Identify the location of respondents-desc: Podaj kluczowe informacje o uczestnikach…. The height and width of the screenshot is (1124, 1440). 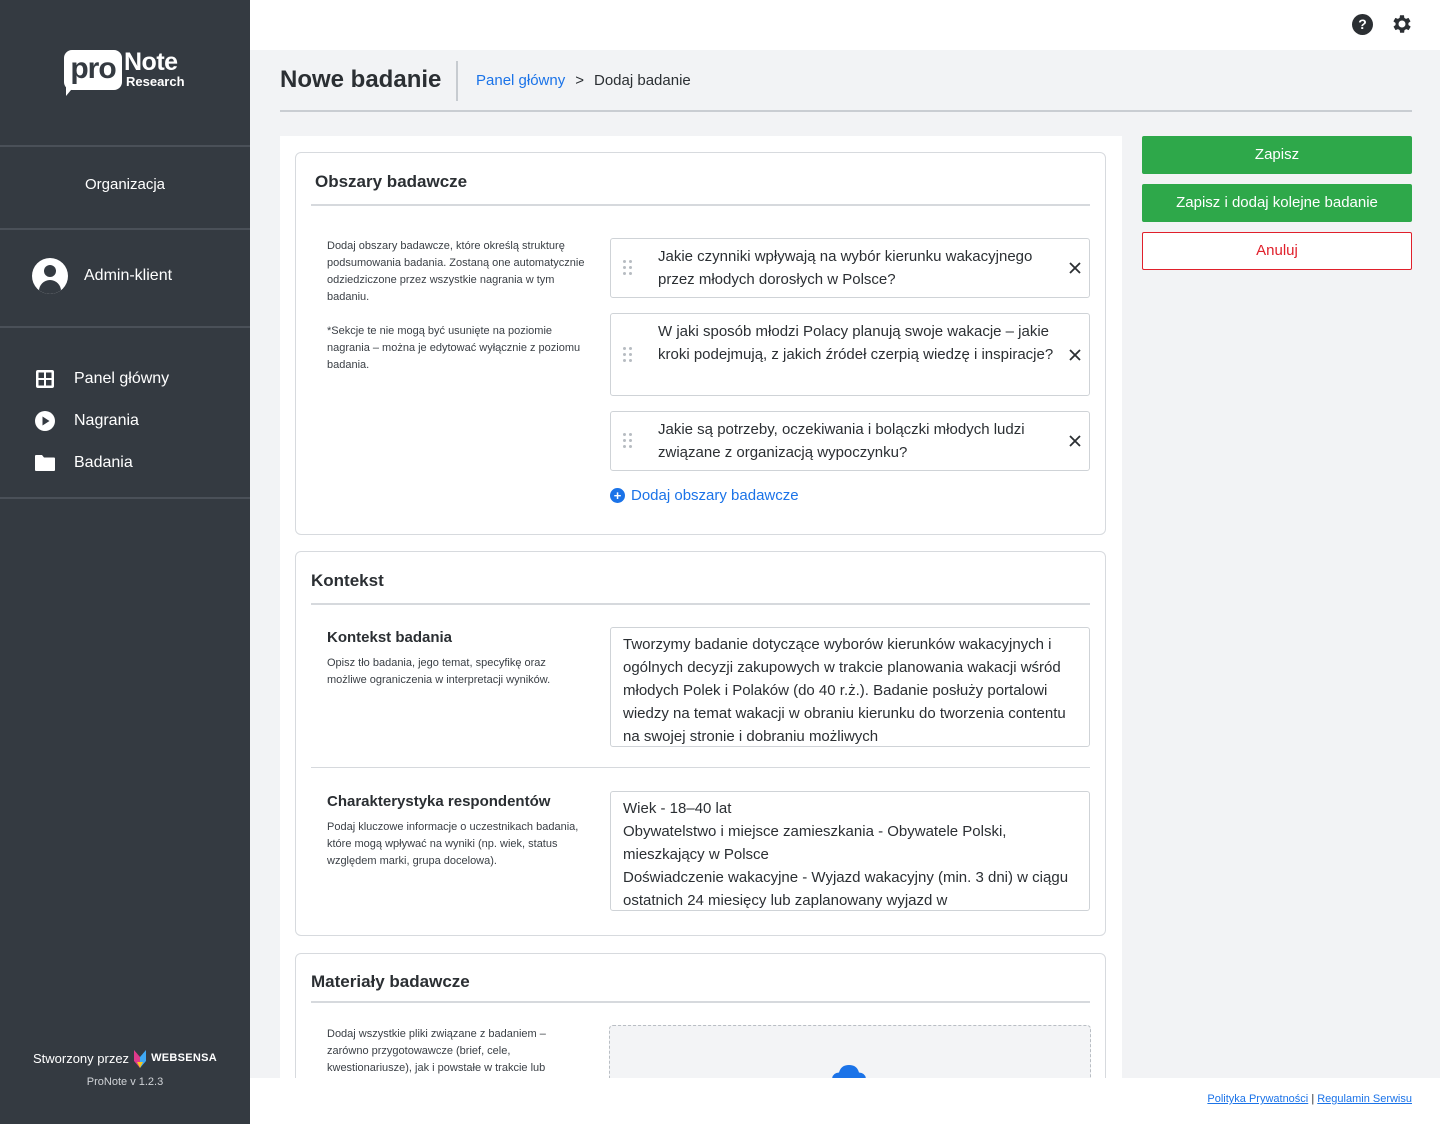
(453, 844).